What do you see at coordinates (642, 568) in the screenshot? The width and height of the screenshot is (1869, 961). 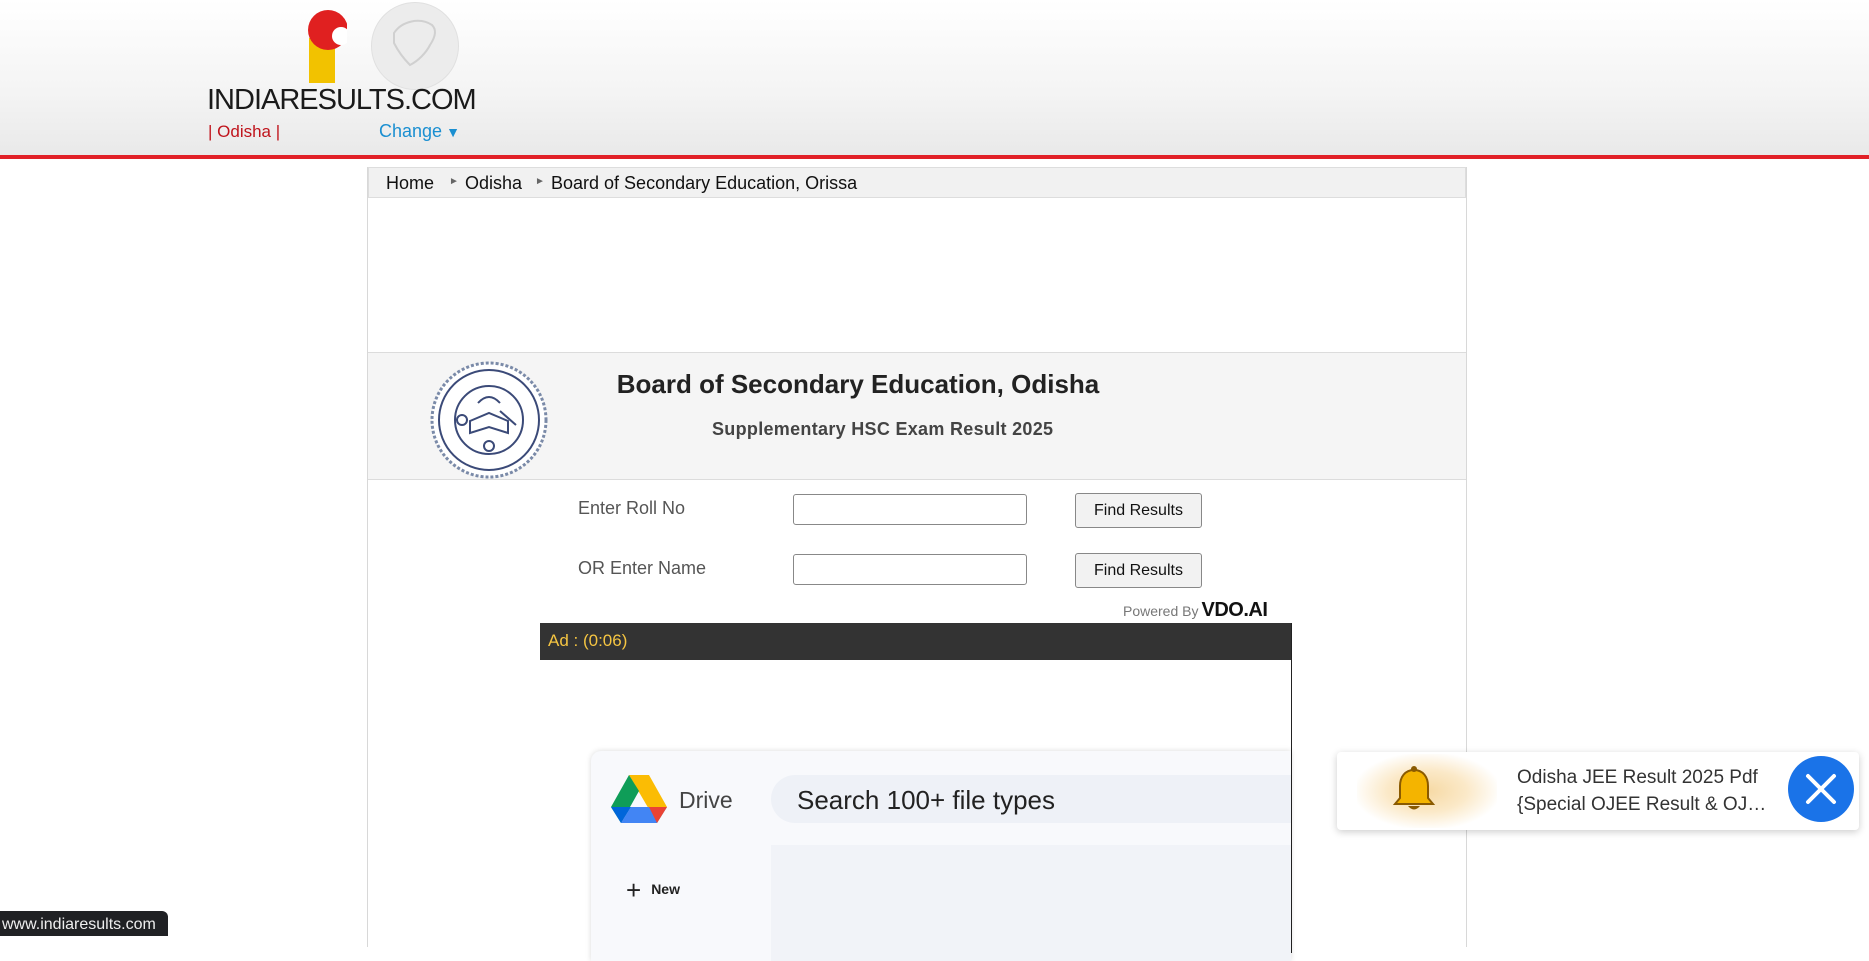 I see `name-label: OR Enter Name` at bounding box center [642, 568].